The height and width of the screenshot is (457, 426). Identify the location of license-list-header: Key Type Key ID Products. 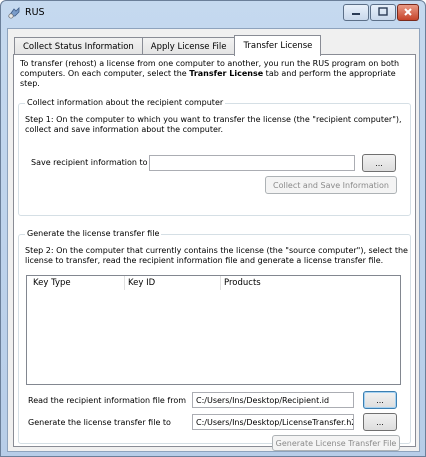
(213, 283).